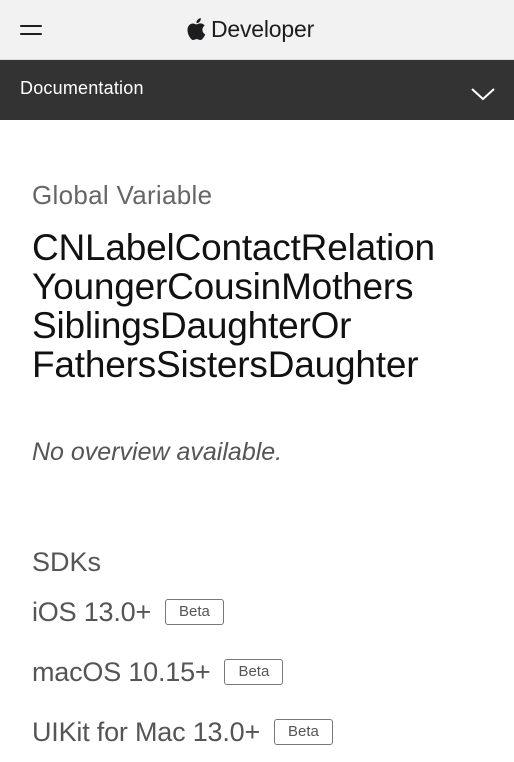 The width and height of the screenshot is (514, 762). I want to click on title-line: FathersSistersDaughter, so click(225, 364).